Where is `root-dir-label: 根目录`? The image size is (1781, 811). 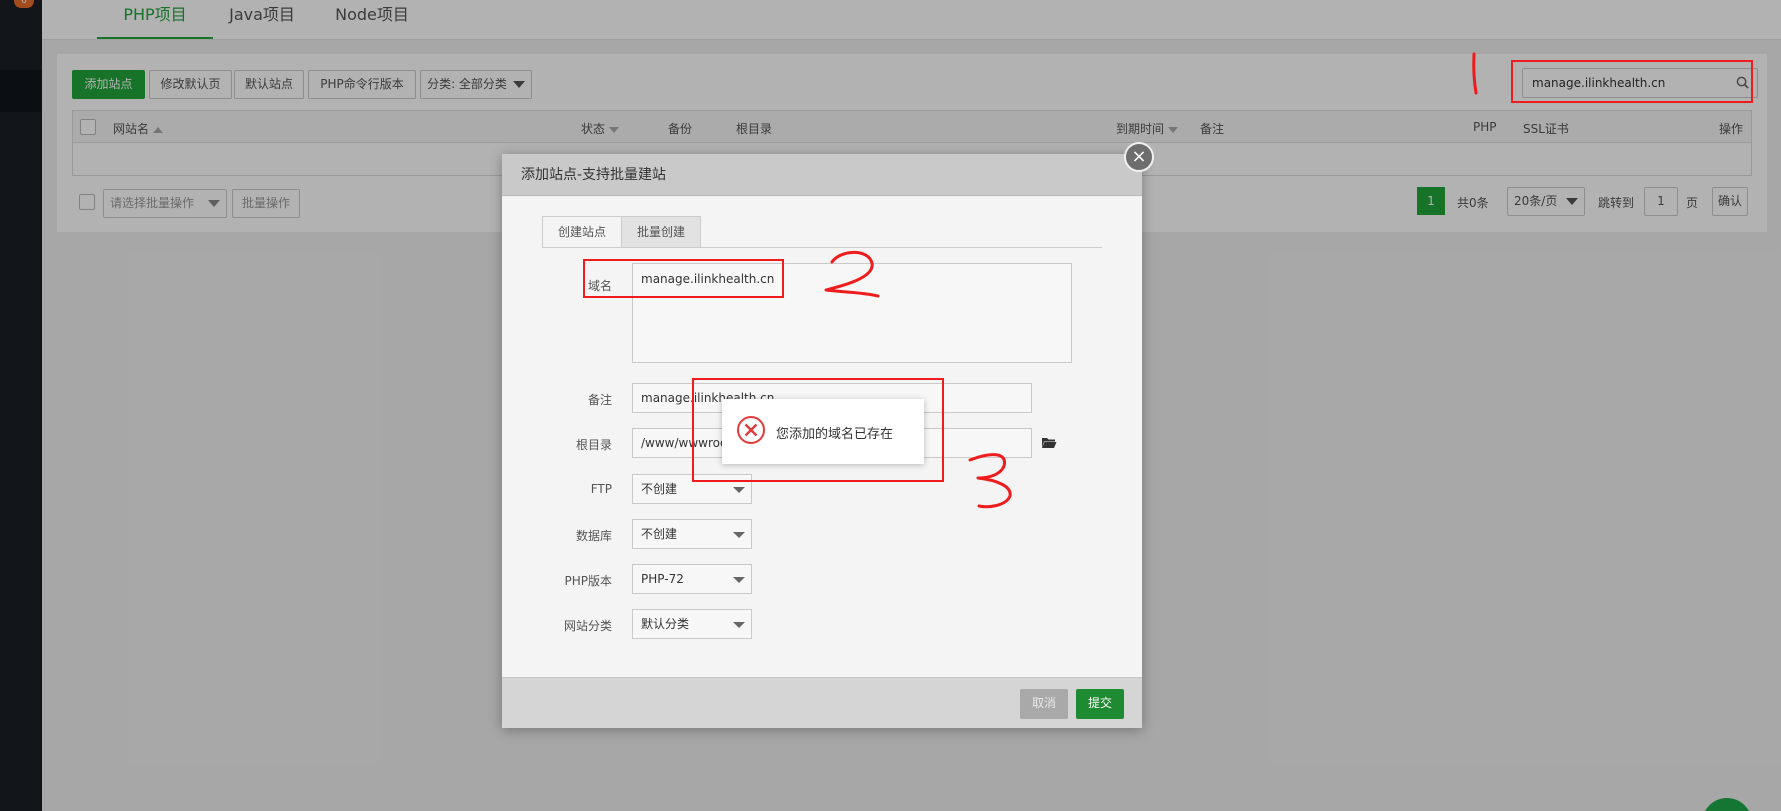 root-dir-label: 根目录 is located at coordinates (593, 445).